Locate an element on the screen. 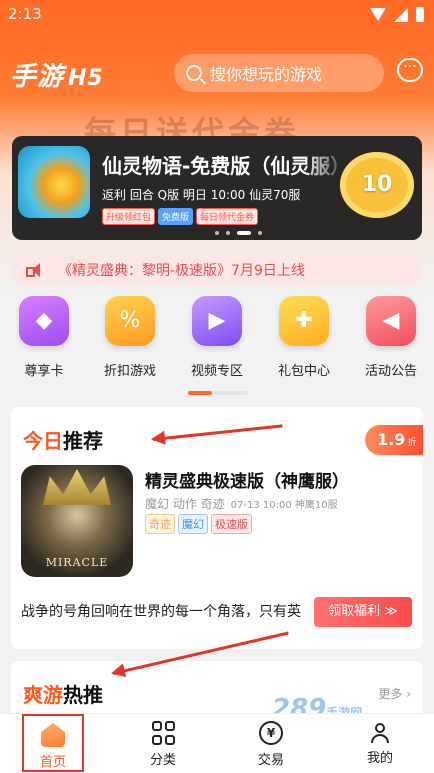 This screenshot has width=434, height=773. tab-profile: 我的 is located at coordinates (380, 743).